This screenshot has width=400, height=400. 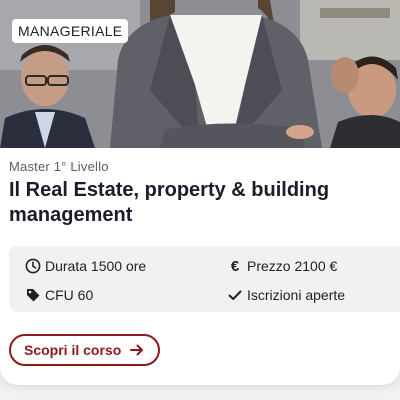 What do you see at coordinates (296, 295) in the screenshot?
I see `enrollment-text: Iscrizioni aperte` at bounding box center [296, 295].